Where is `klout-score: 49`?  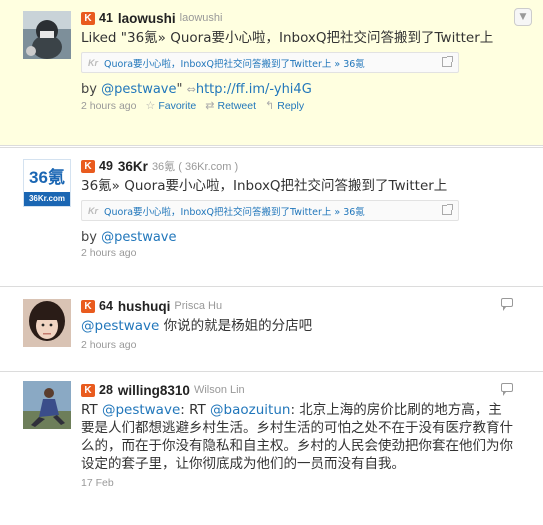 klout-score: 49 is located at coordinates (106, 166).